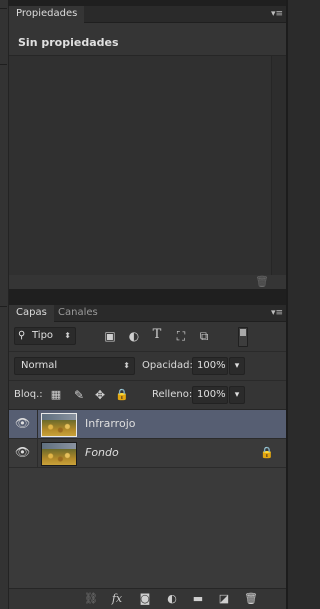 This screenshot has width=320, height=609. I want to click on properties-scrollbar, so click(278, 165).